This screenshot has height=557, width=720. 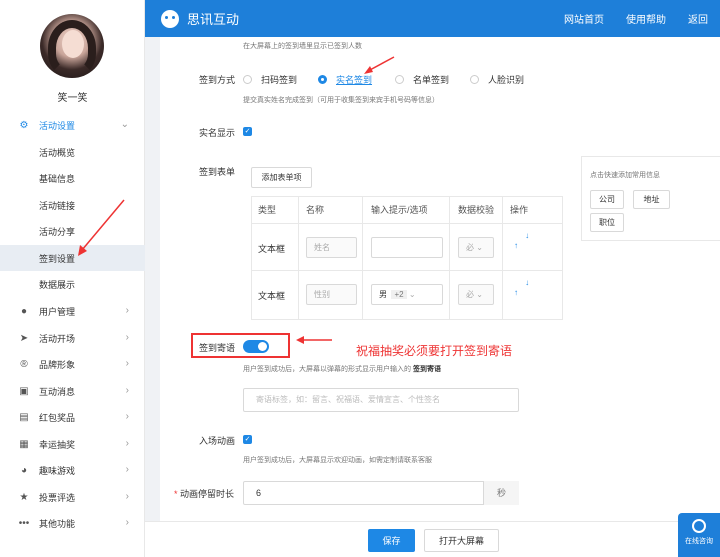 I want to click on table-header: 类型, so click(x=267, y=210).